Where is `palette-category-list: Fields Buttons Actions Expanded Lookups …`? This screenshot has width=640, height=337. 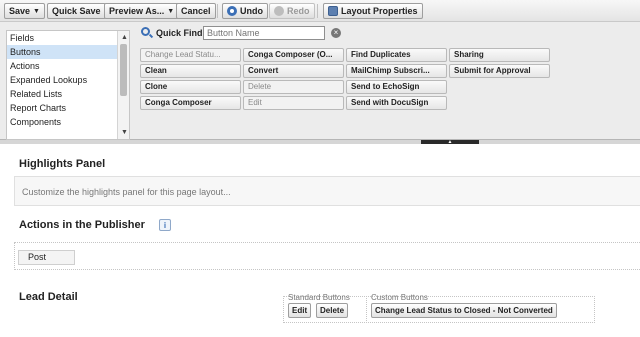 palette-category-list: Fields Buttons Actions Expanded Lookups … is located at coordinates (68, 85).